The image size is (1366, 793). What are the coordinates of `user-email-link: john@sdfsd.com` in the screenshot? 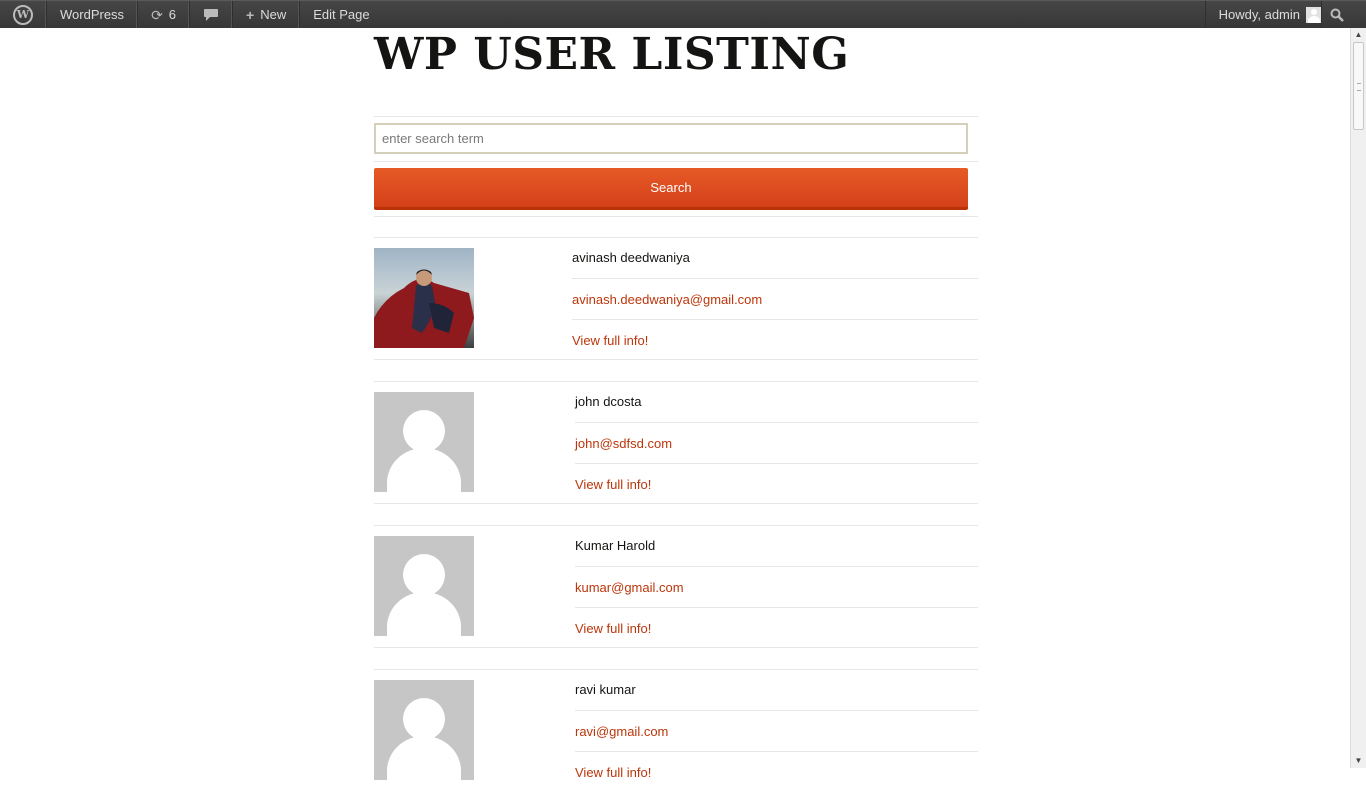 It's located at (623, 443).